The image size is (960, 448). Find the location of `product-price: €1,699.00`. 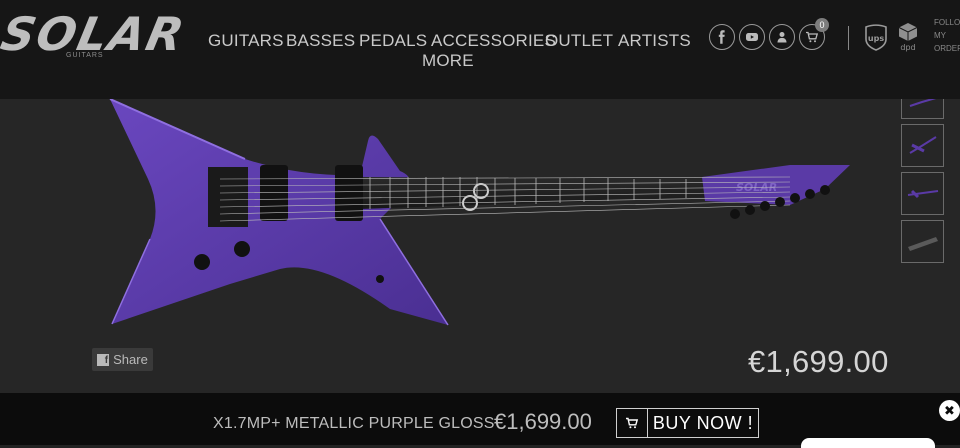

product-price: €1,699.00 is located at coordinates (818, 361).